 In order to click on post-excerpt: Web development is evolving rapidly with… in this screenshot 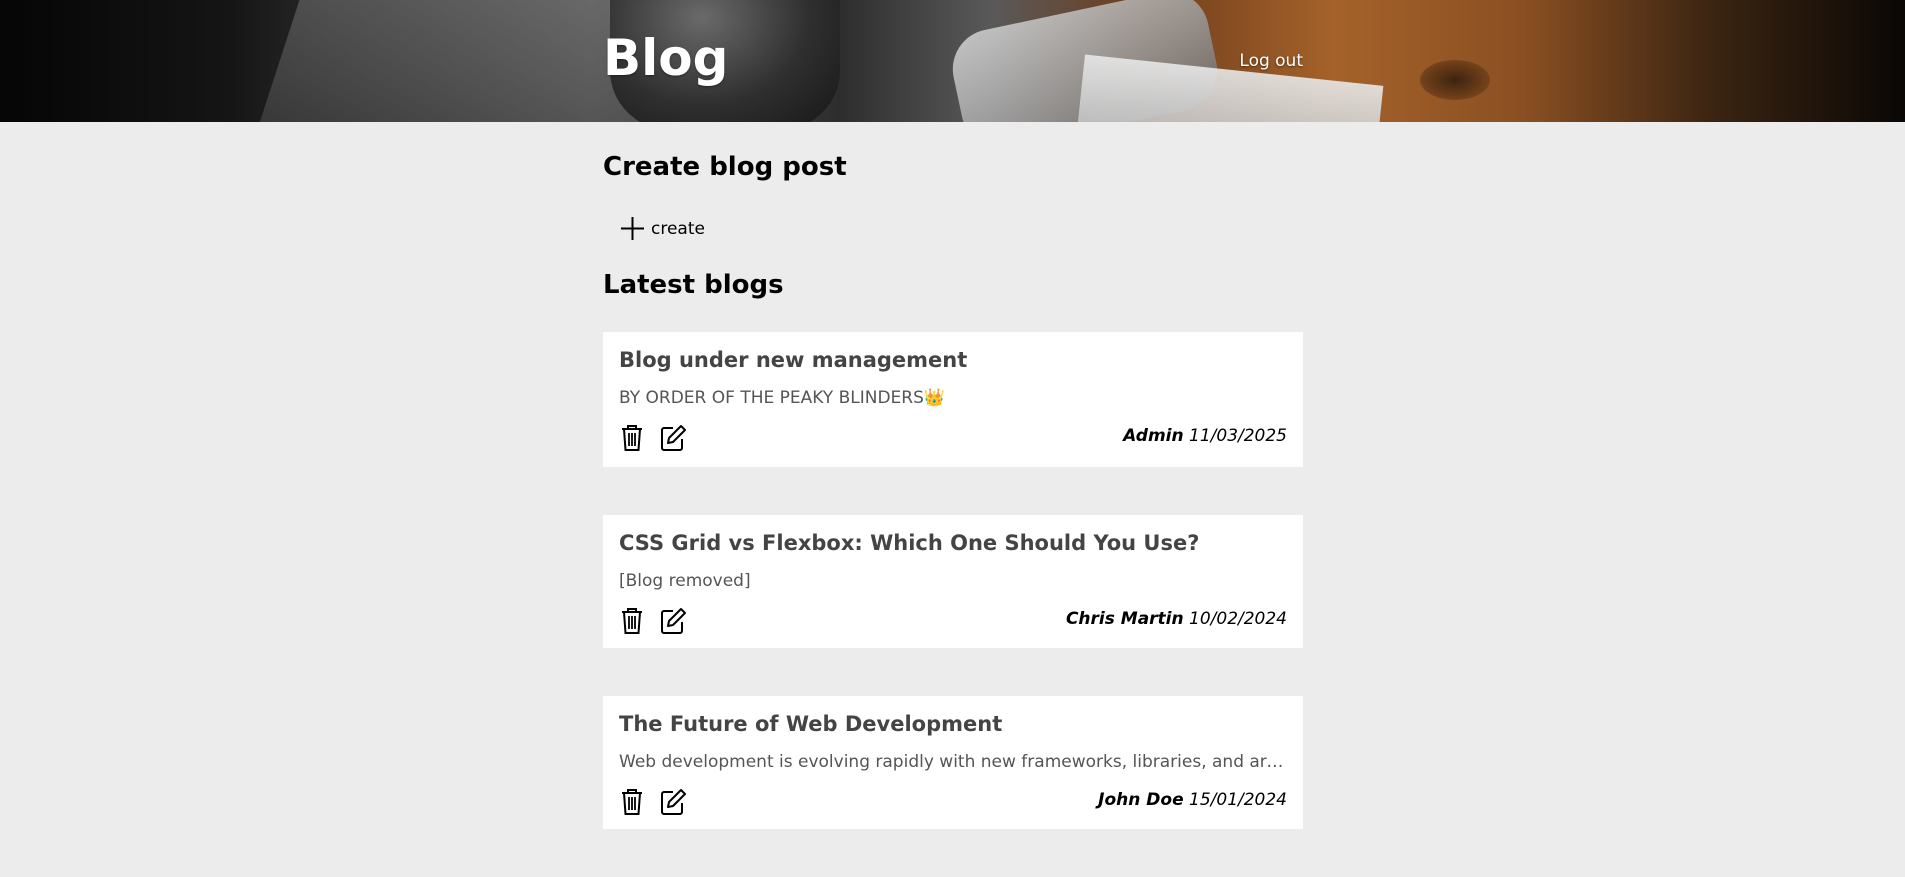, I will do `click(953, 762)`.